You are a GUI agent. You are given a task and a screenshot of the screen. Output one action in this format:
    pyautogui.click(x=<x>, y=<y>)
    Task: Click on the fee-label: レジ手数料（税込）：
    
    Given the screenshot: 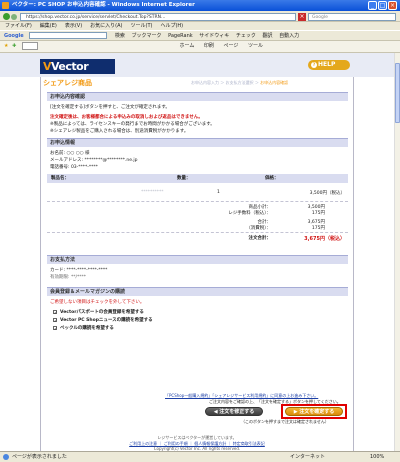 What is the action you would take?
    pyautogui.click(x=249, y=213)
    